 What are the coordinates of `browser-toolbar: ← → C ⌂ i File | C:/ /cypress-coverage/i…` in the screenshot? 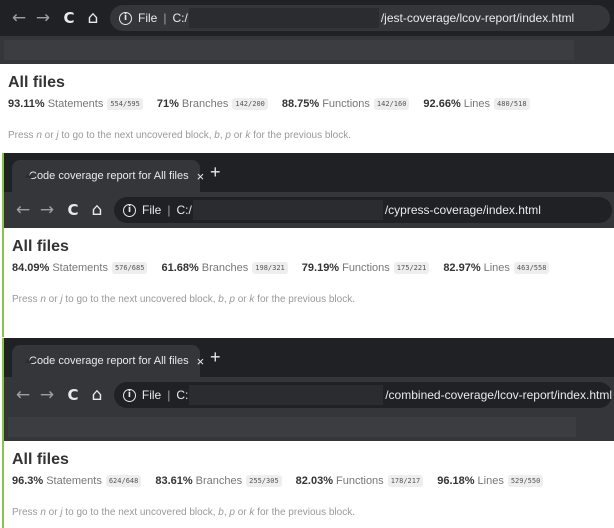 It's located at (309, 210).